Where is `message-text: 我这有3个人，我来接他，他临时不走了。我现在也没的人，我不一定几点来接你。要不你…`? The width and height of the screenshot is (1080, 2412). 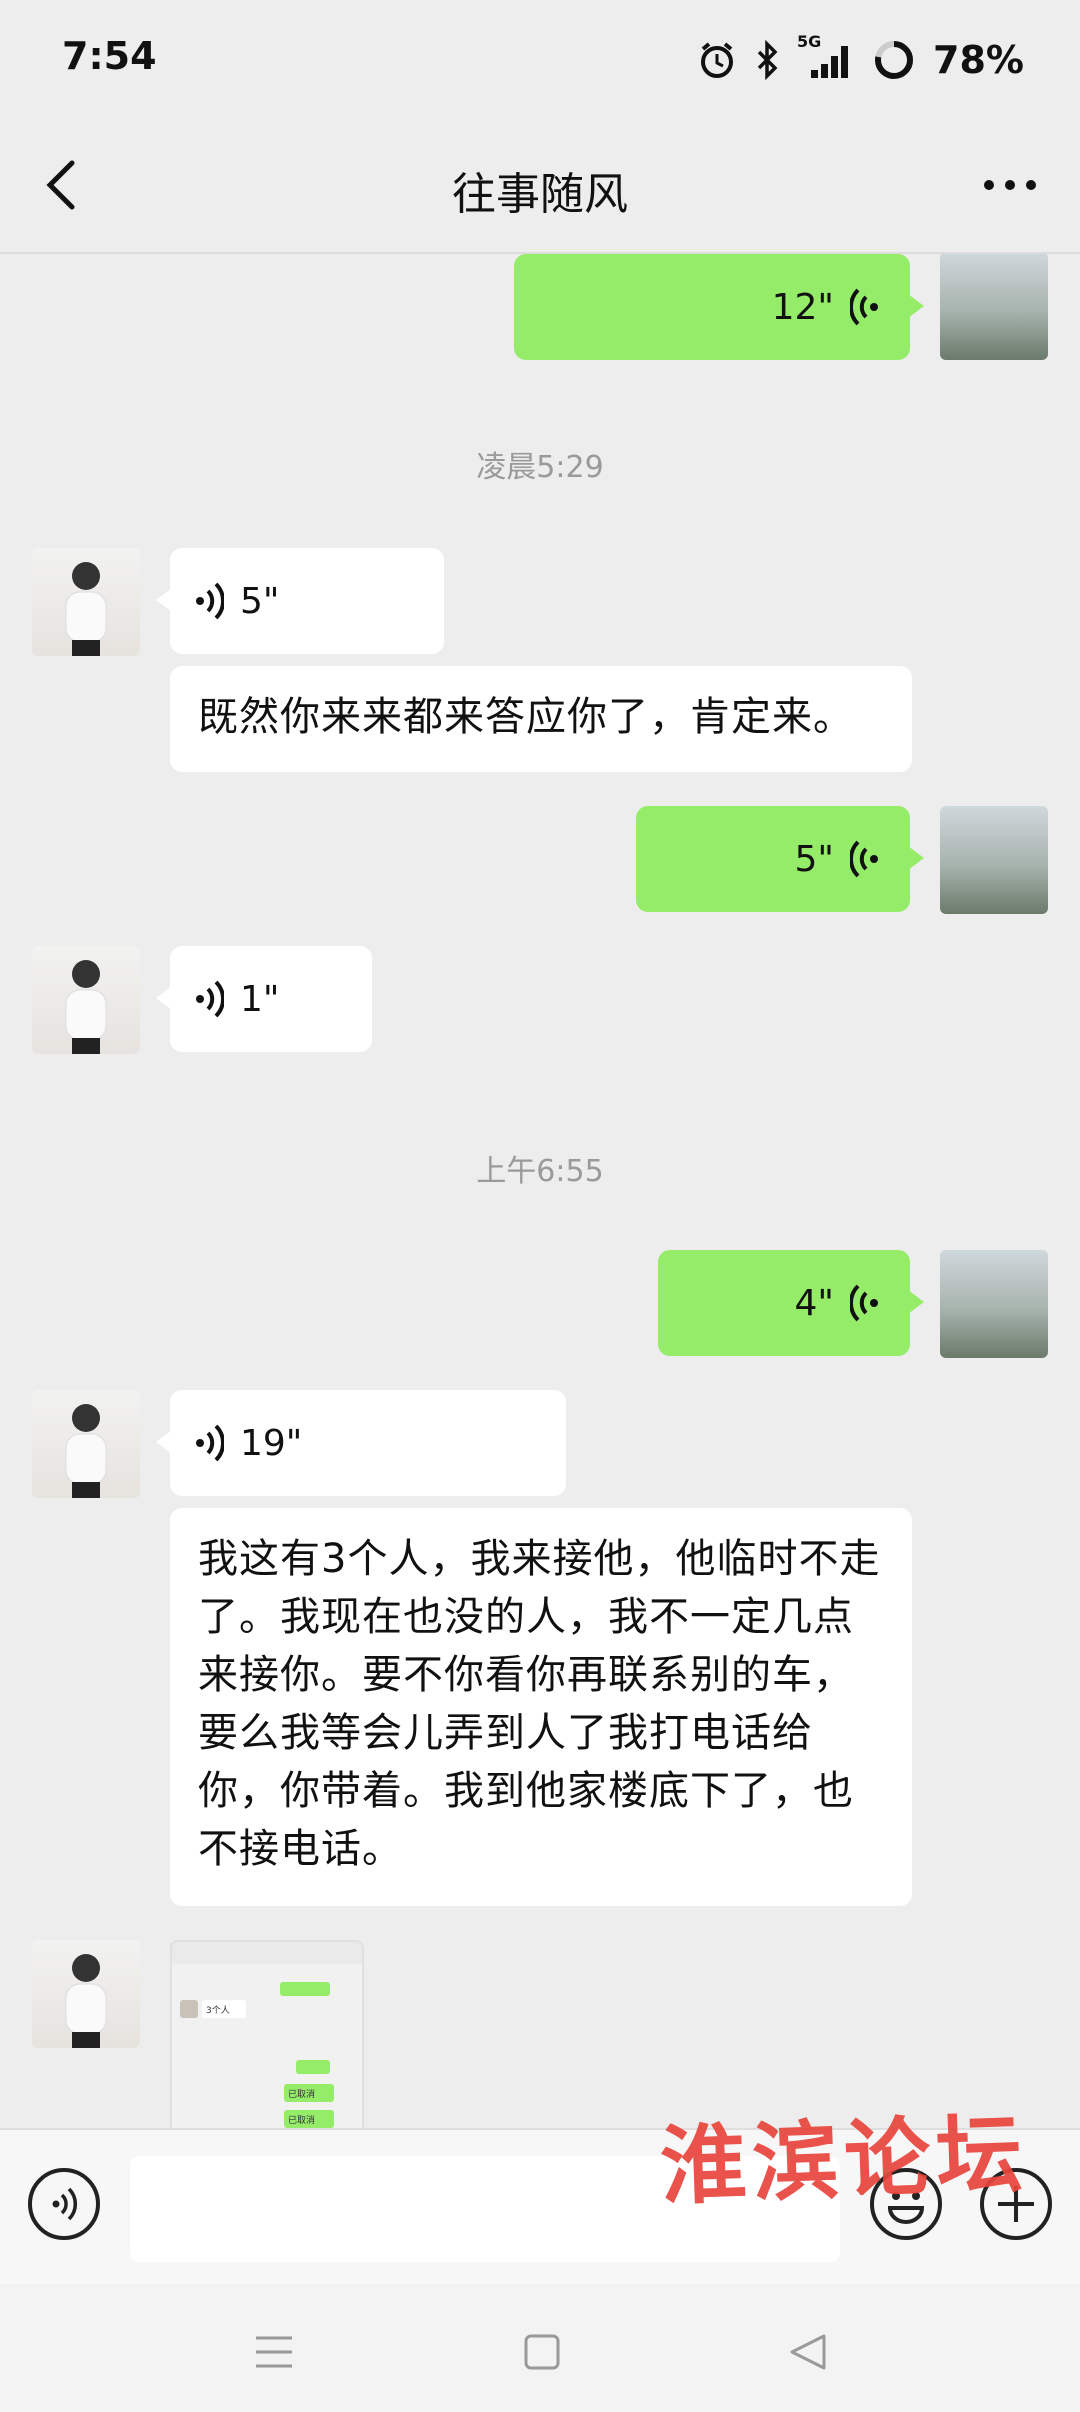
message-text: 我这有3个人，我来接他，他临时不走了。我现在也没的人，我不一定几点来接你。要不你… is located at coordinates (539, 1704).